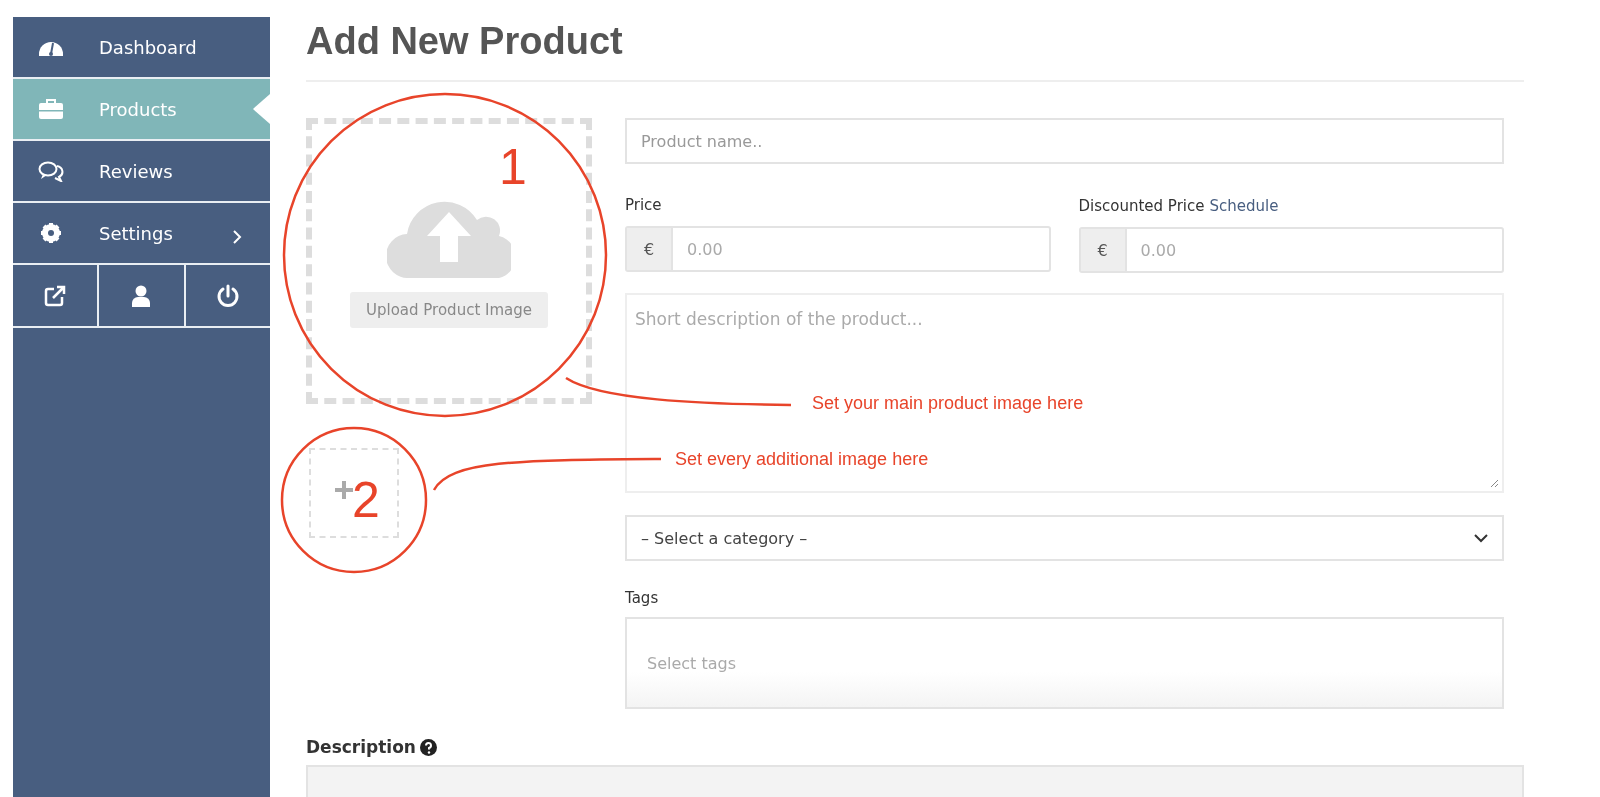  What do you see at coordinates (1291, 250) in the screenshot?
I see `discounted-price-field: € 0.00` at bounding box center [1291, 250].